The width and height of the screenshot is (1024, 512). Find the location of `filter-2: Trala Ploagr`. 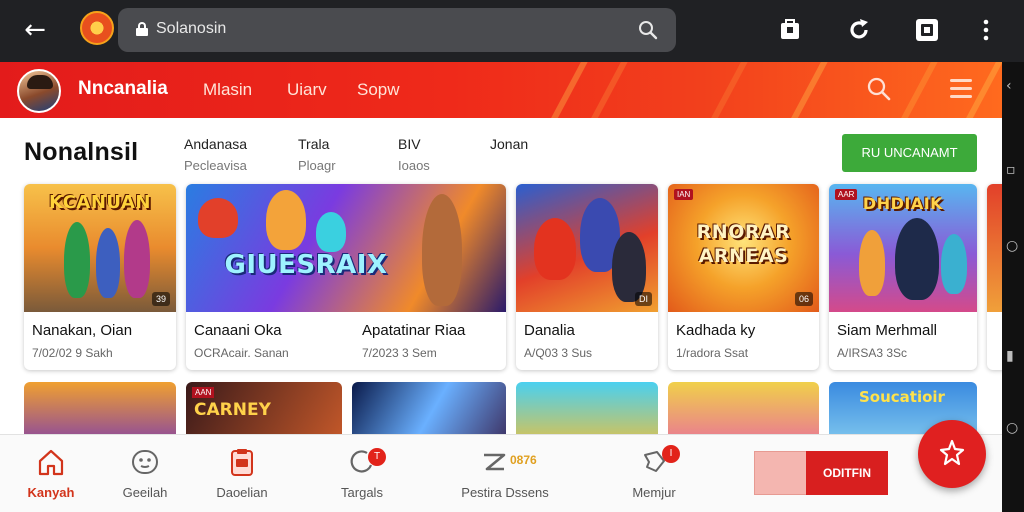

filter-2: Trala Ploagr is located at coordinates (317, 154).